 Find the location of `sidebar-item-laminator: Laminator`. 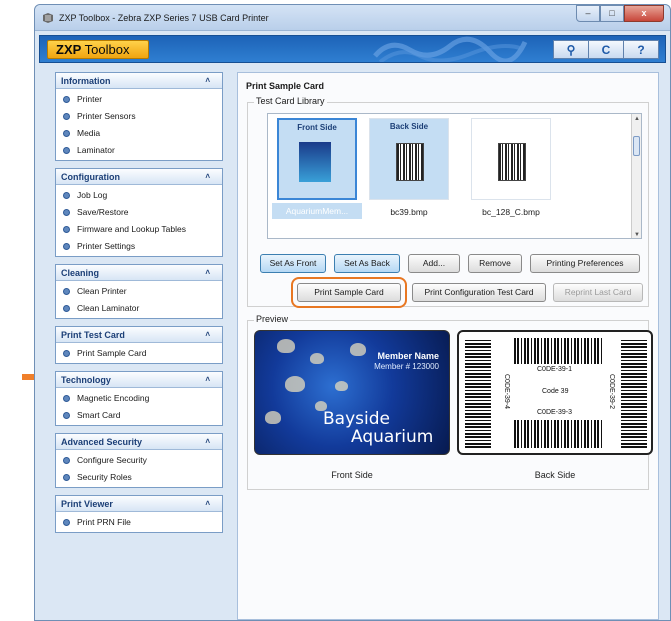

sidebar-item-laminator: Laminator is located at coordinates (139, 149).